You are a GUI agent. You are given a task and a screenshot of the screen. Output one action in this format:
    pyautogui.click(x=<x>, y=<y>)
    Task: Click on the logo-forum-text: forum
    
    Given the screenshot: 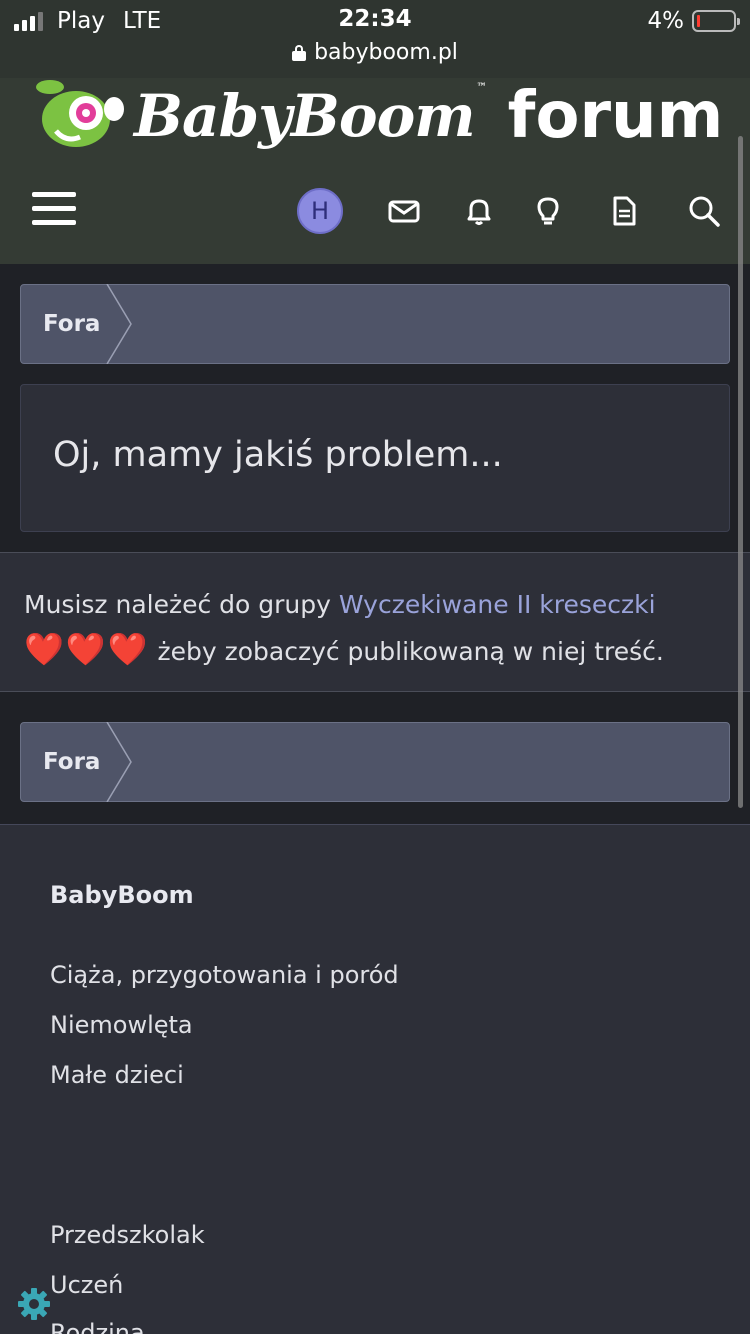 What is the action you would take?
    pyautogui.click(x=615, y=116)
    